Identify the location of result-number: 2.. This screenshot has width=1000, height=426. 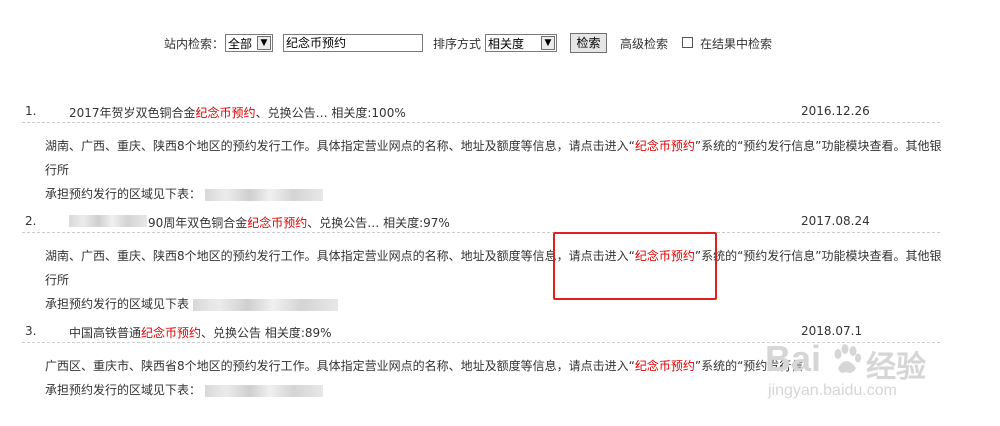
(31, 221).